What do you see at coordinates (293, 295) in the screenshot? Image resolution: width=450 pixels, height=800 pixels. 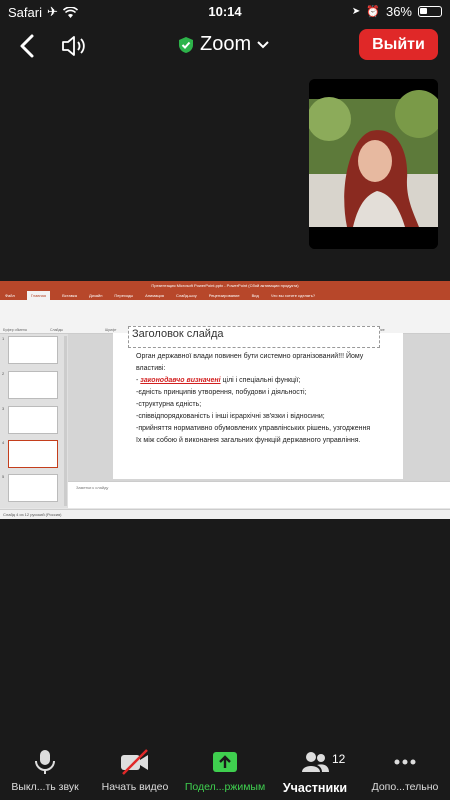 I see `ribbon-search: Что вы хотите сделать?` at bounding box center [293, 295].